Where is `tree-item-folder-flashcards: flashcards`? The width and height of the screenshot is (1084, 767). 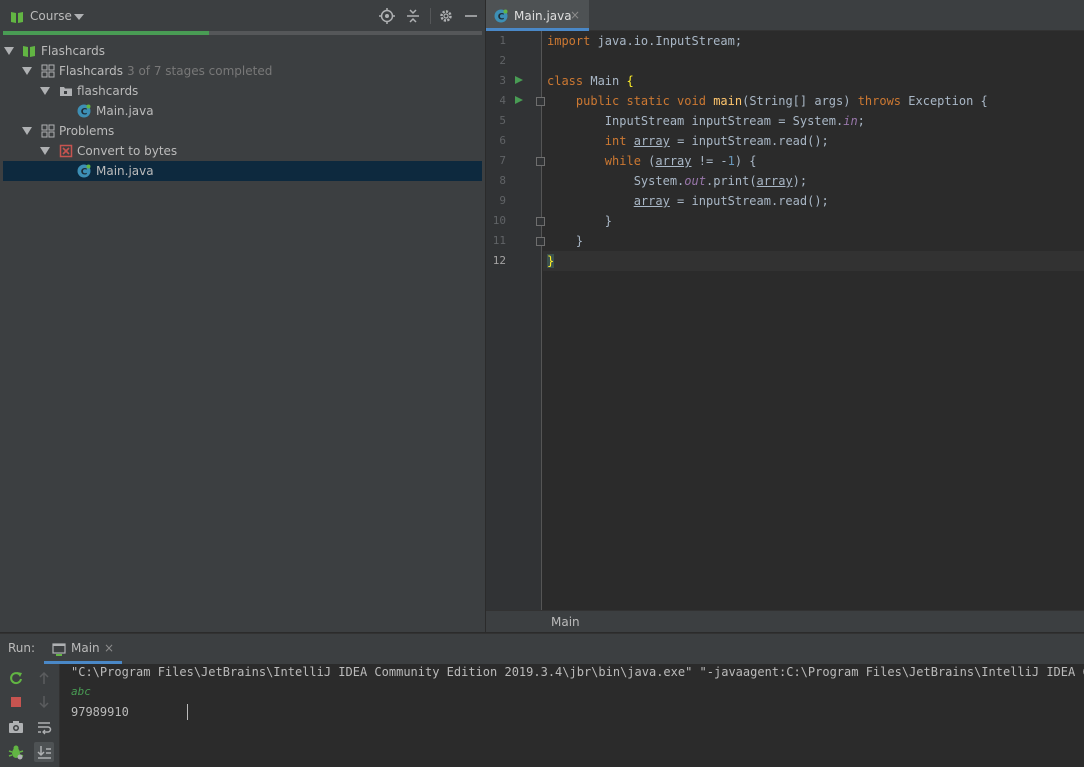 tree-item-folder-flashcards: flashcards is located at coordinates (242, 91).